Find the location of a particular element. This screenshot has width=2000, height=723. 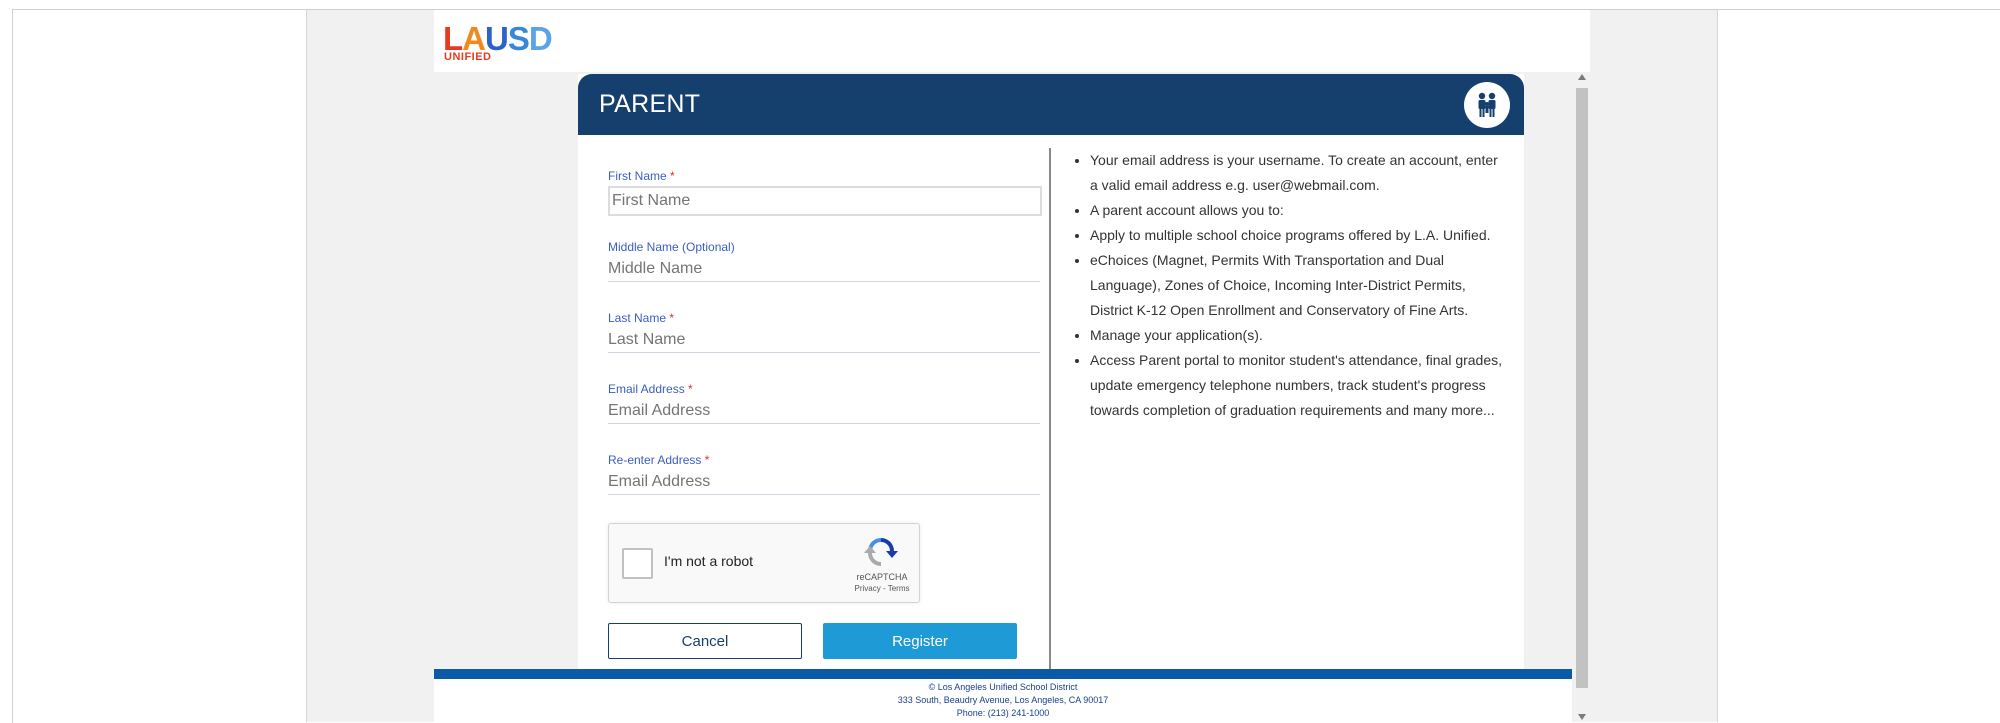

recaptcha-privacy-terms: Privacy - Terms is located at coordinates (882, 588).